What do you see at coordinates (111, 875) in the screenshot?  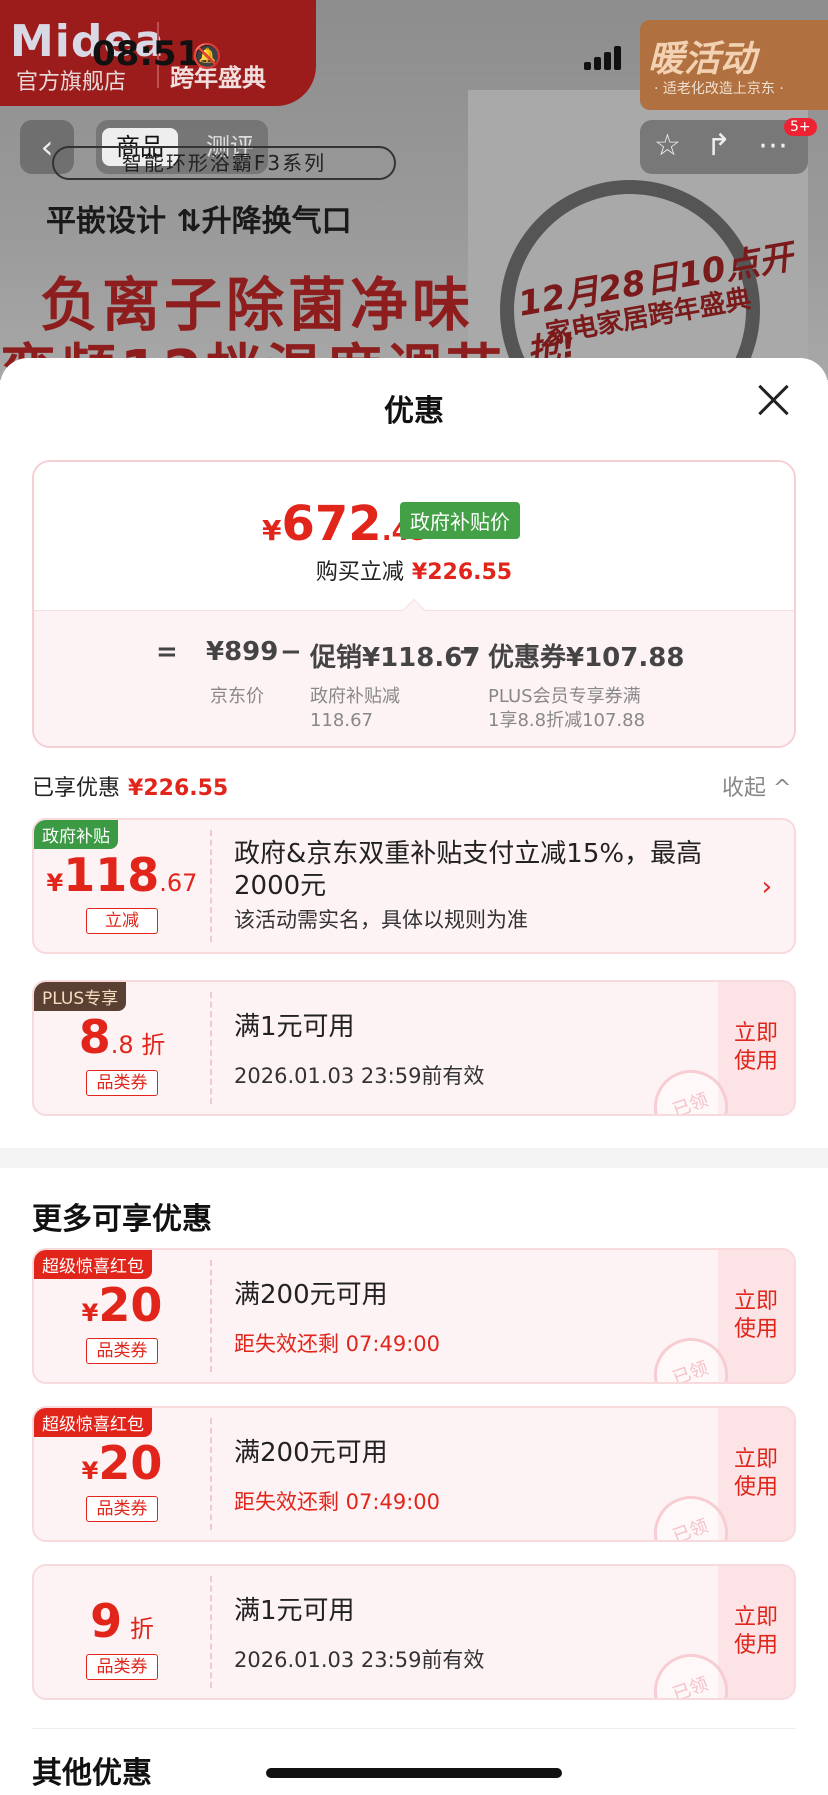 I see `coupon-amount-integer: 118` at bounding box center [111, 875].